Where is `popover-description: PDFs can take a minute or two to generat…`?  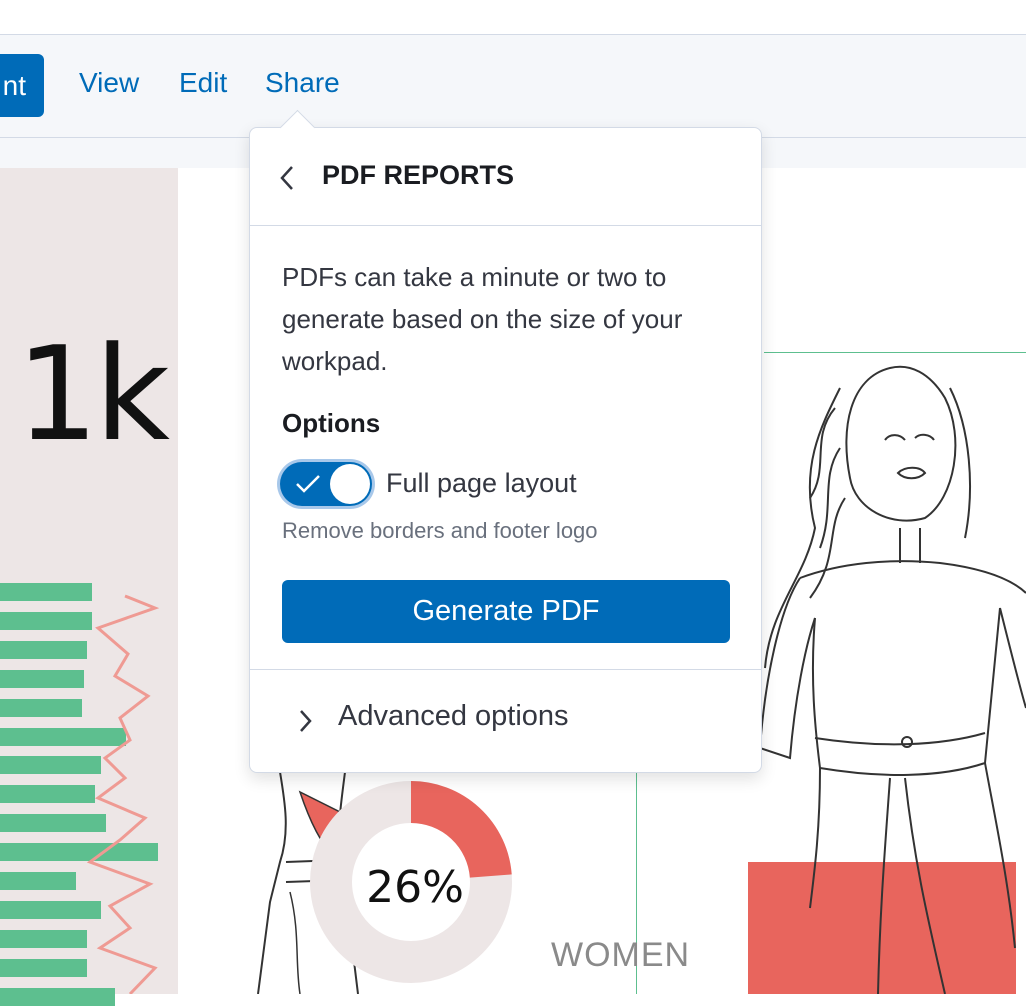 popover-description: PDFs can take a minute or two to generat… is located at coordinates (482, 319).